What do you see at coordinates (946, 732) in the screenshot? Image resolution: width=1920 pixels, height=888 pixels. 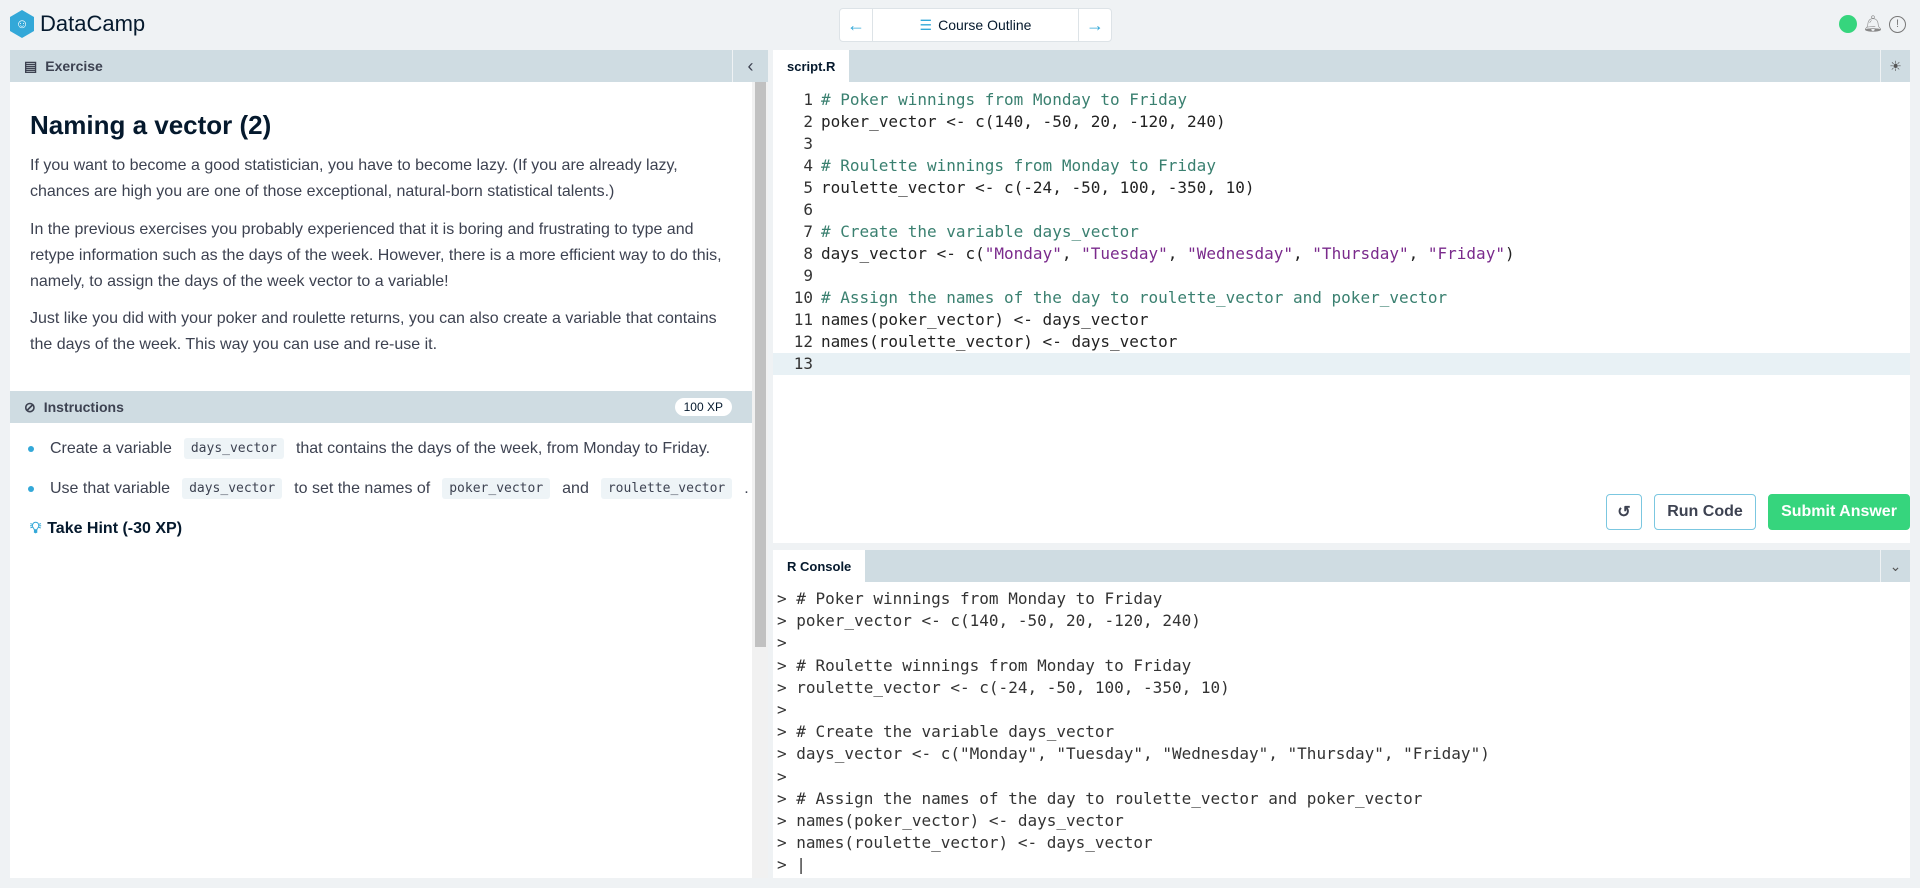 I see `console-line: > # Create the variable days_vector` at bounding box center [946, 732].